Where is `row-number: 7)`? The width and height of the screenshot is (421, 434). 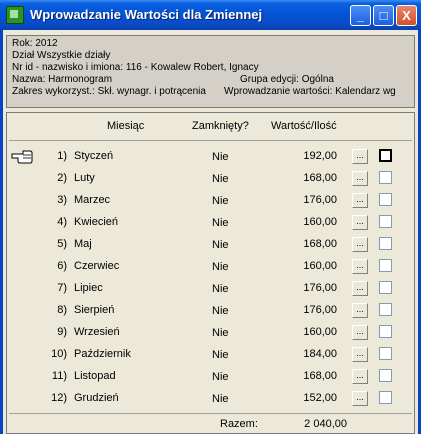
row-number: 7) is located at coordinates (62, 288).